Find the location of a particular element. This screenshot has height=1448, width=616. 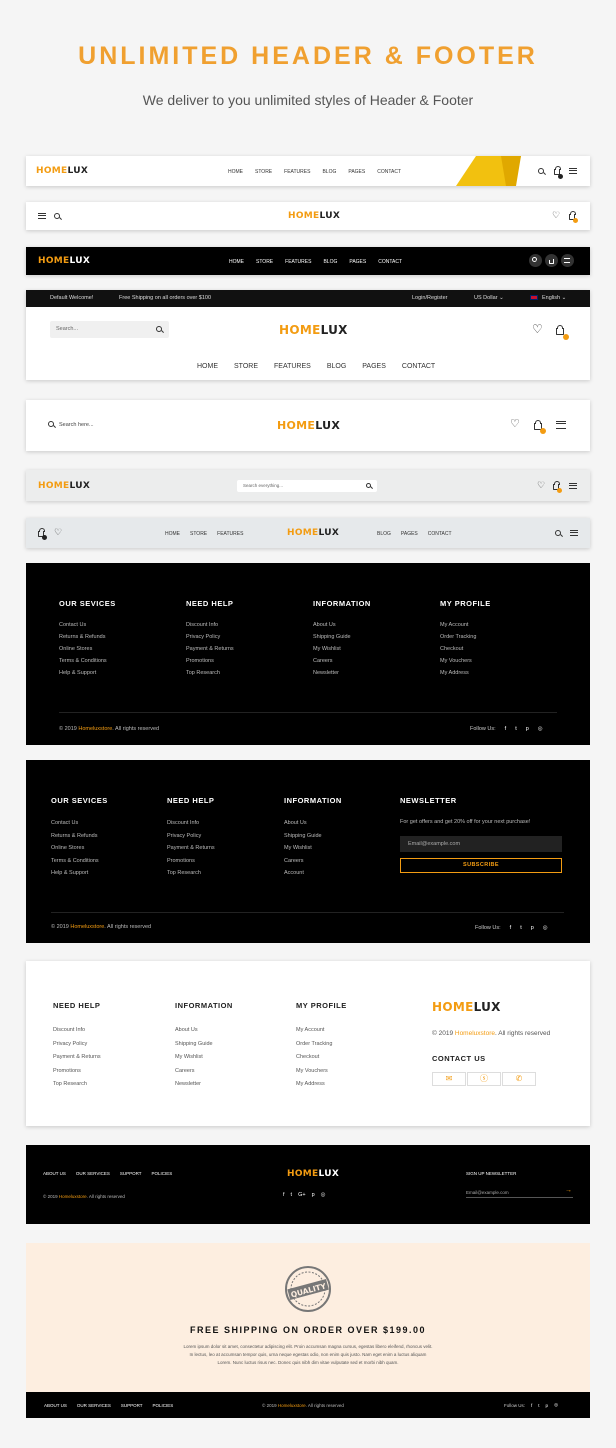

menu-button is located at coordinates (567, 260).